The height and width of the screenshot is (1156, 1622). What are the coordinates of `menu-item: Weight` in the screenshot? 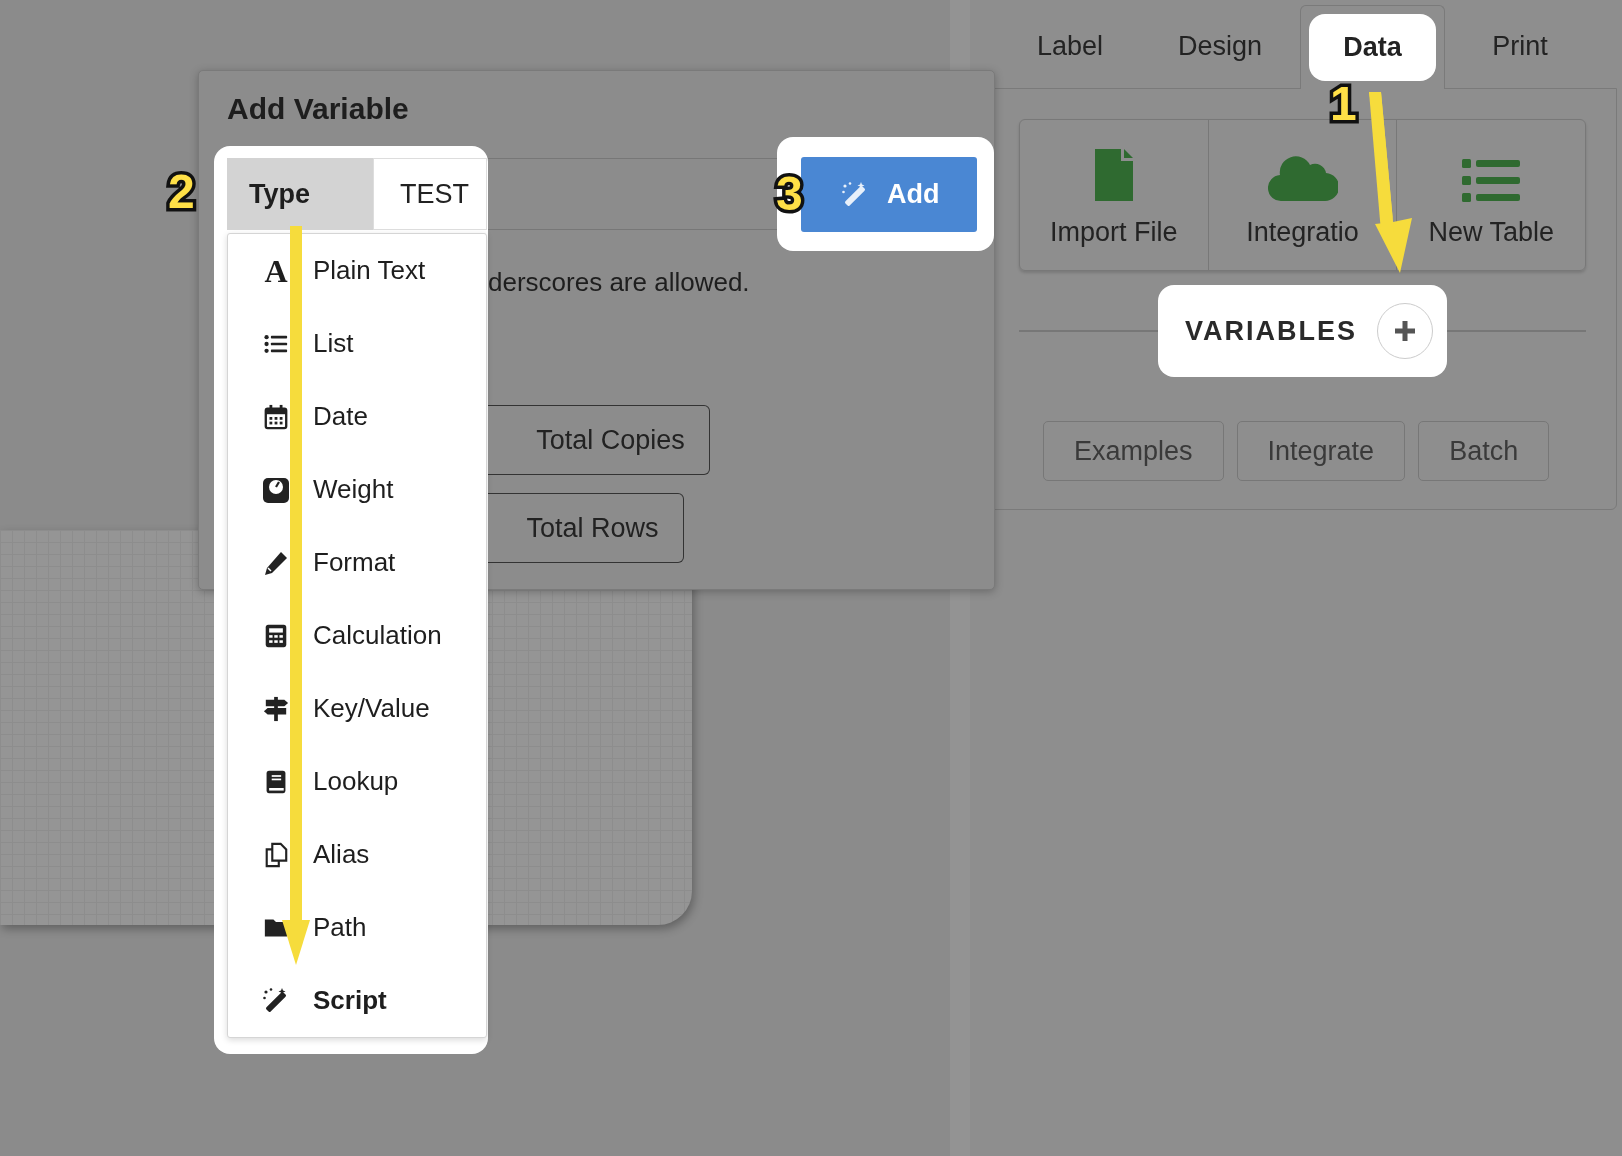 It's located at (357, 489).